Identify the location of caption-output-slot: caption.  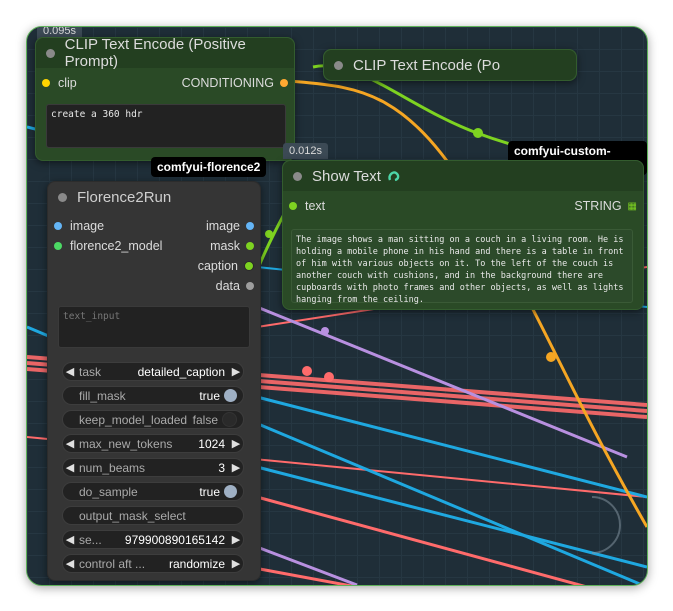
(226, 266).